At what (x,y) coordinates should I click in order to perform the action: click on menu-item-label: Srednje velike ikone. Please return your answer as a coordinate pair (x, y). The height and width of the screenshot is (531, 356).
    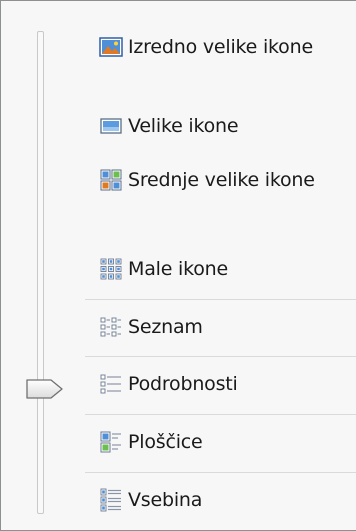
    Looking at the image, I should click on (221, 180).